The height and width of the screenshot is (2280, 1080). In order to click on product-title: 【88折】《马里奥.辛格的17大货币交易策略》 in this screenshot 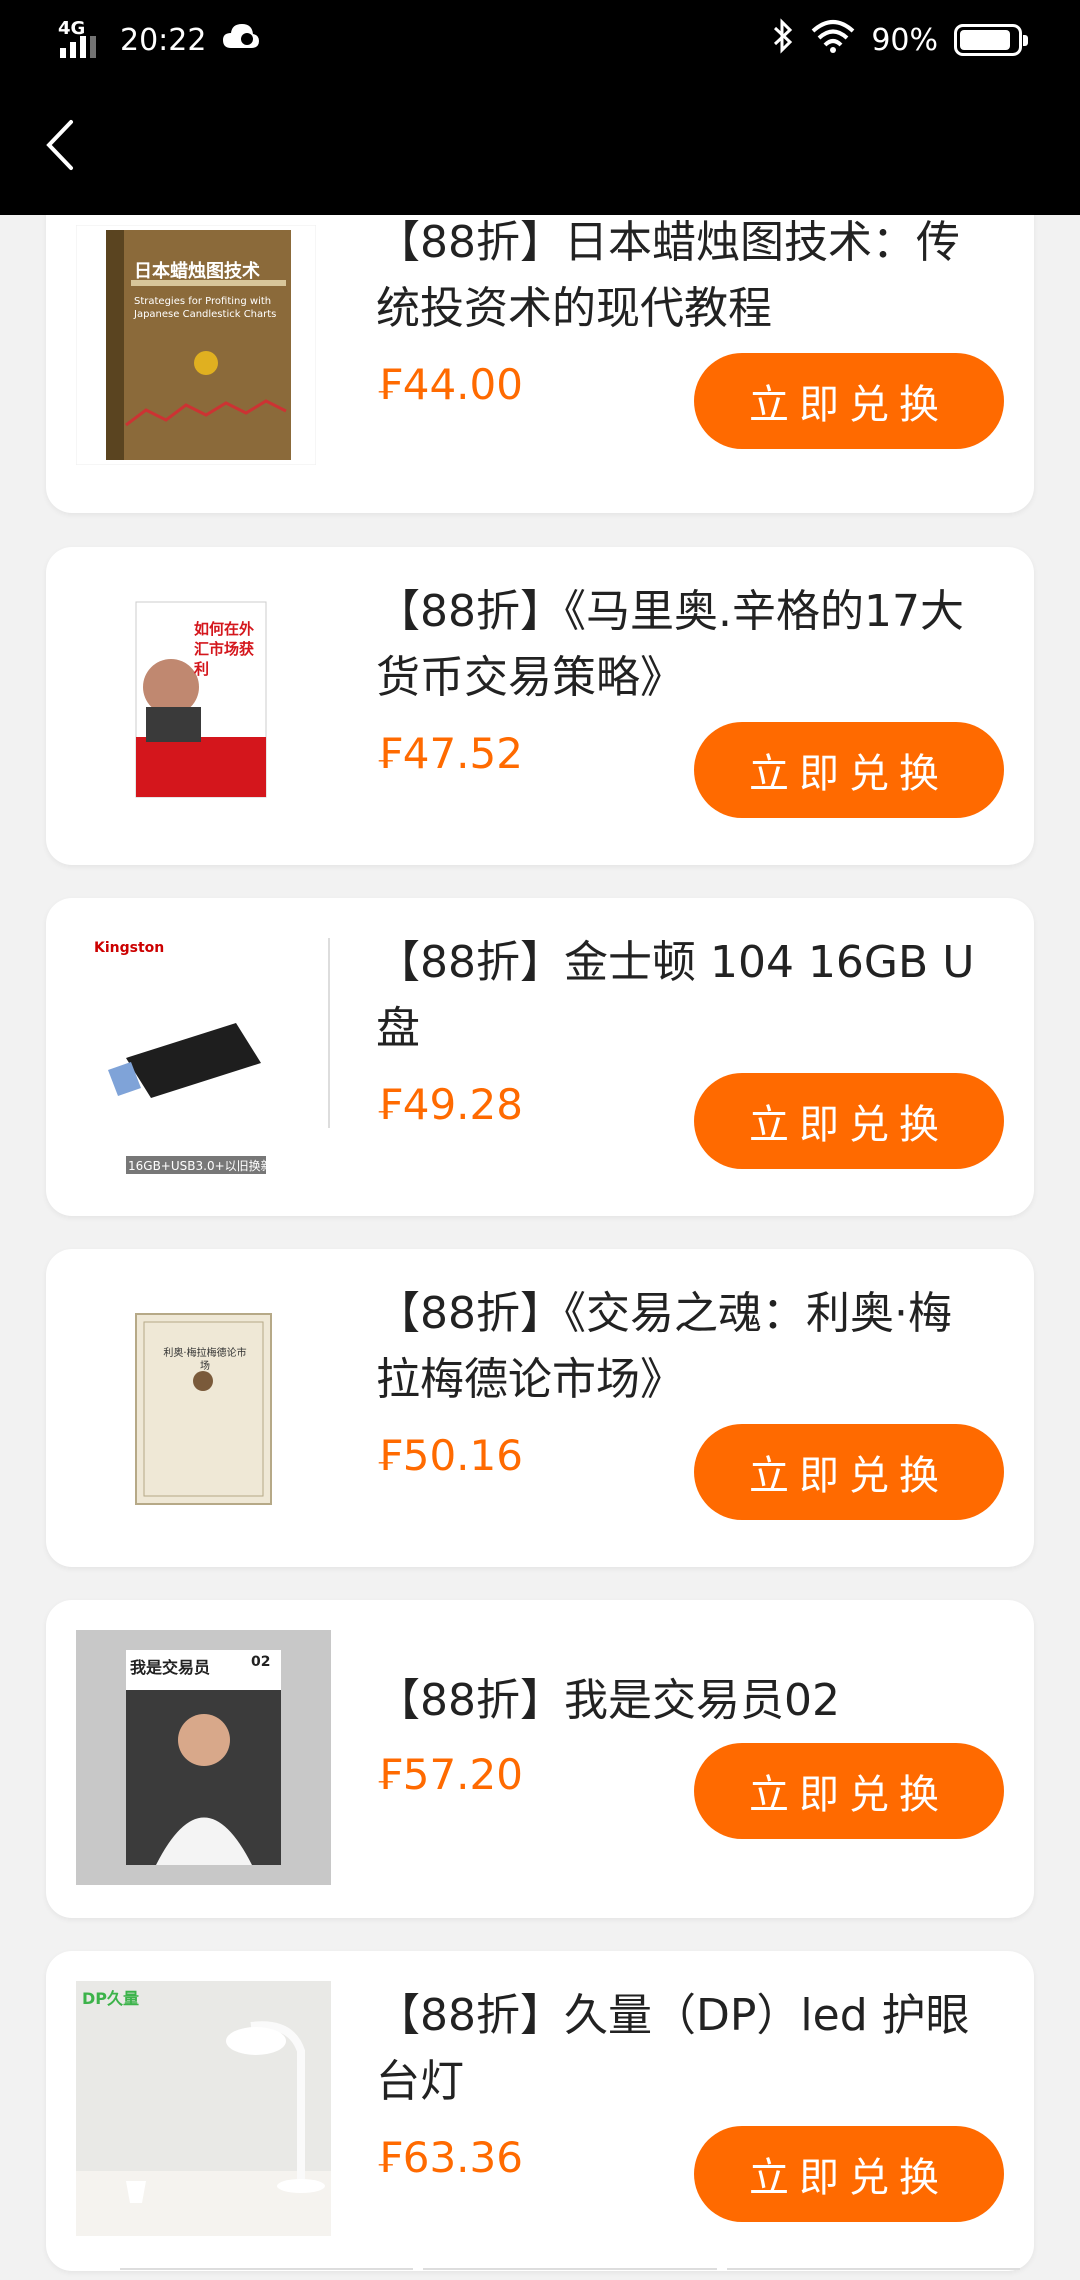, I will do `click(670, 644)`.